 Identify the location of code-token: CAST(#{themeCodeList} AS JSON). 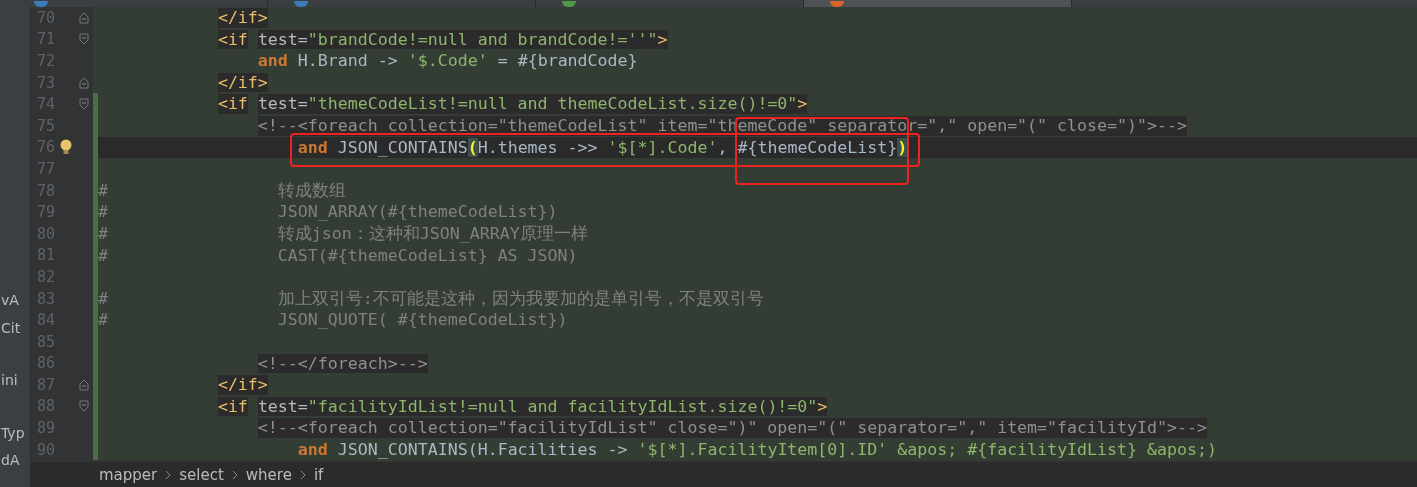
(427, 255).